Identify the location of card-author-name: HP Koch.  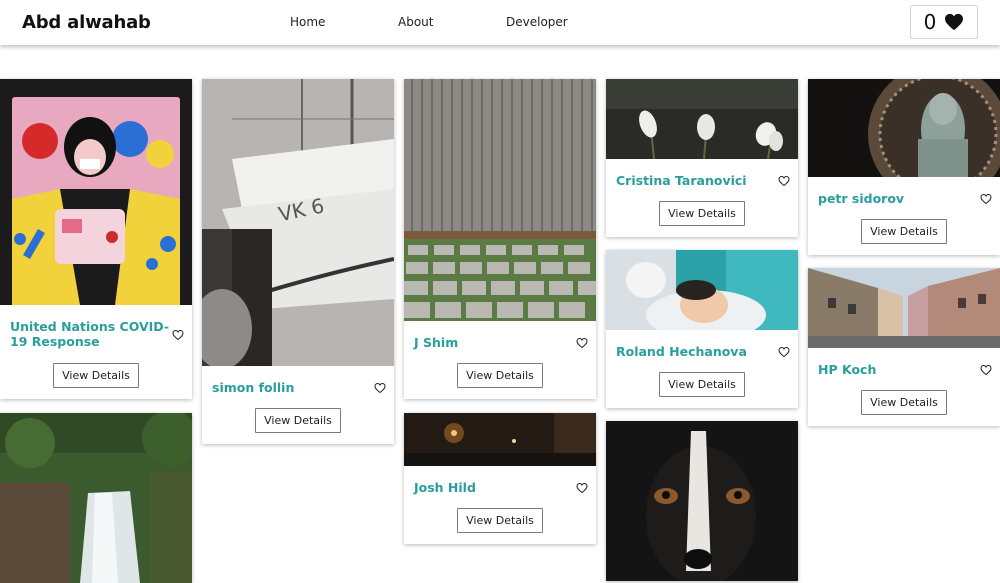
(847, 369).